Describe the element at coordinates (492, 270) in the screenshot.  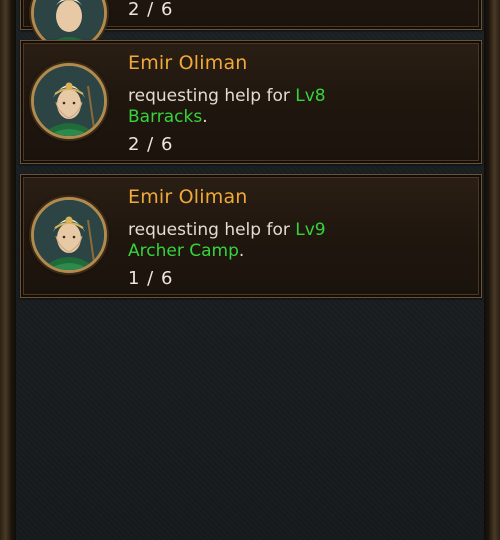
I see `right-frame-border` at that location.